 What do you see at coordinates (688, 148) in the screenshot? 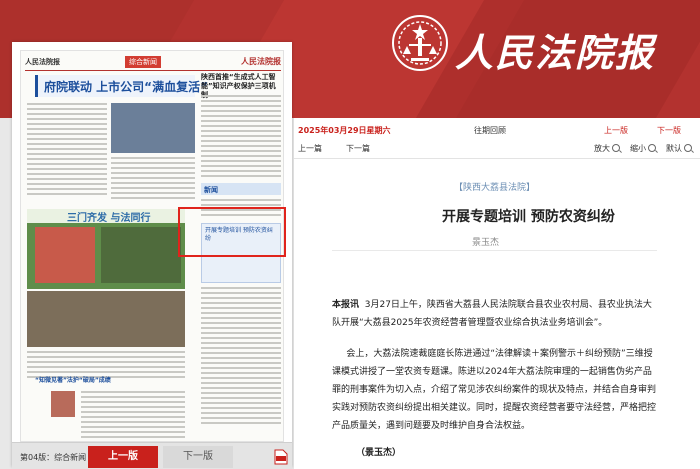
I see `default-size-icon` at bounding box center [688, 148].